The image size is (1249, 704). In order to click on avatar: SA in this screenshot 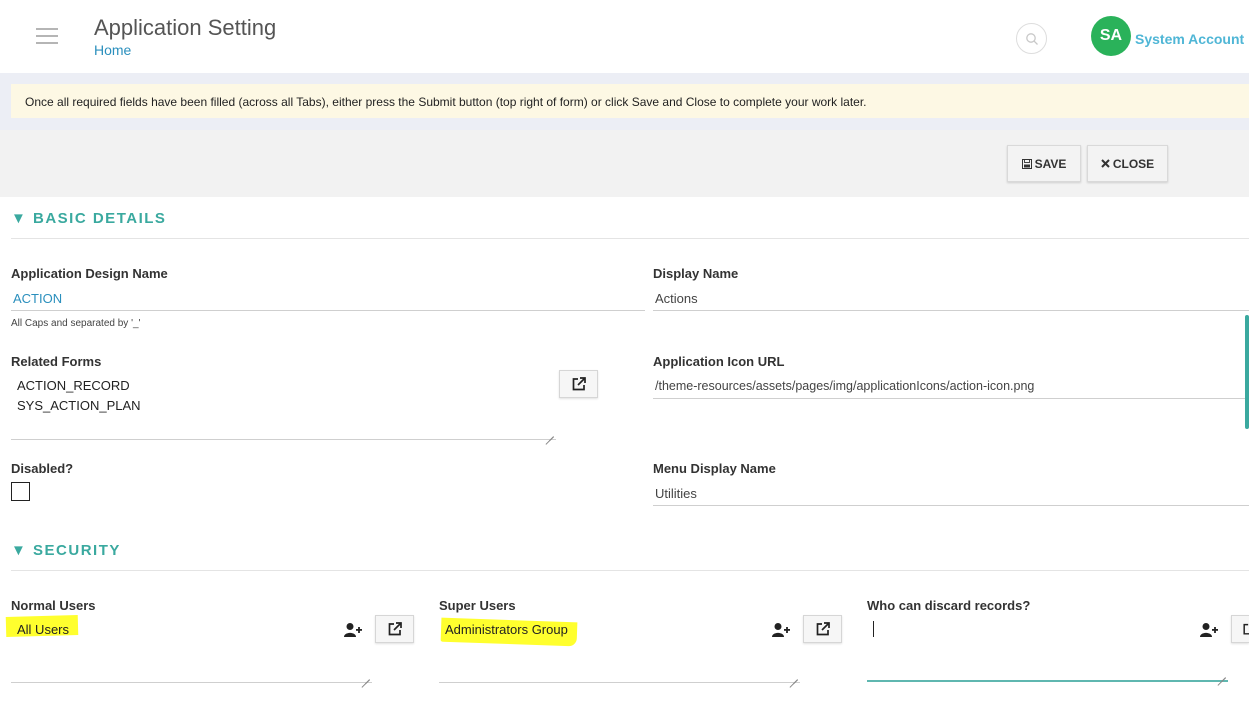, I will do `click(1111, 36)`.